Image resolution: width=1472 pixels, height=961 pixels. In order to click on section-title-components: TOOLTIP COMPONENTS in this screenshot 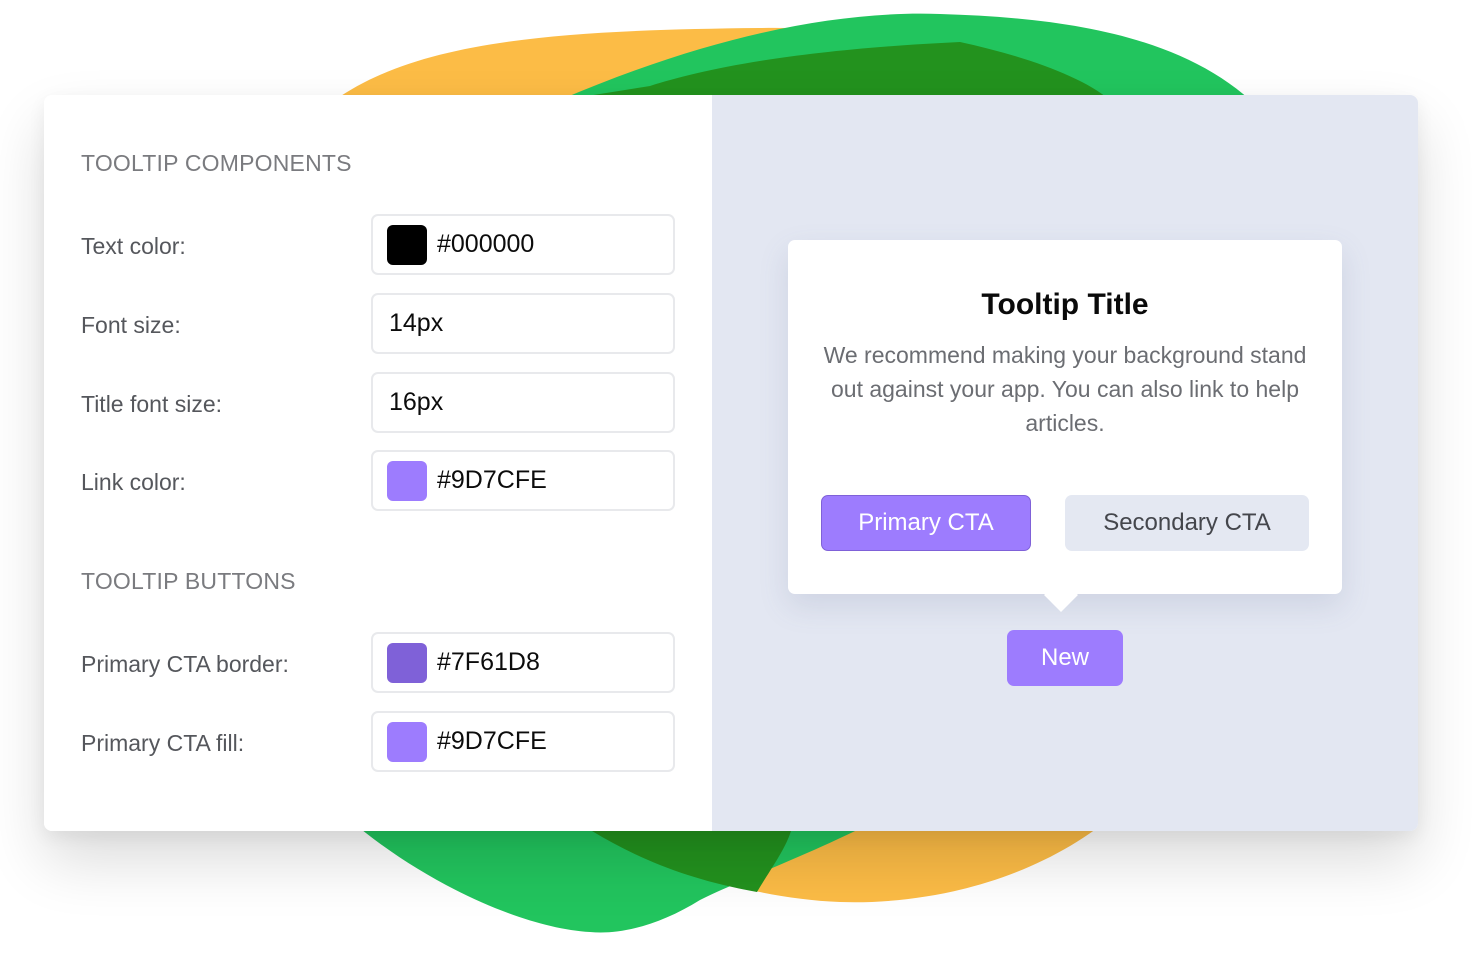, I will do `click(216, 163)`.